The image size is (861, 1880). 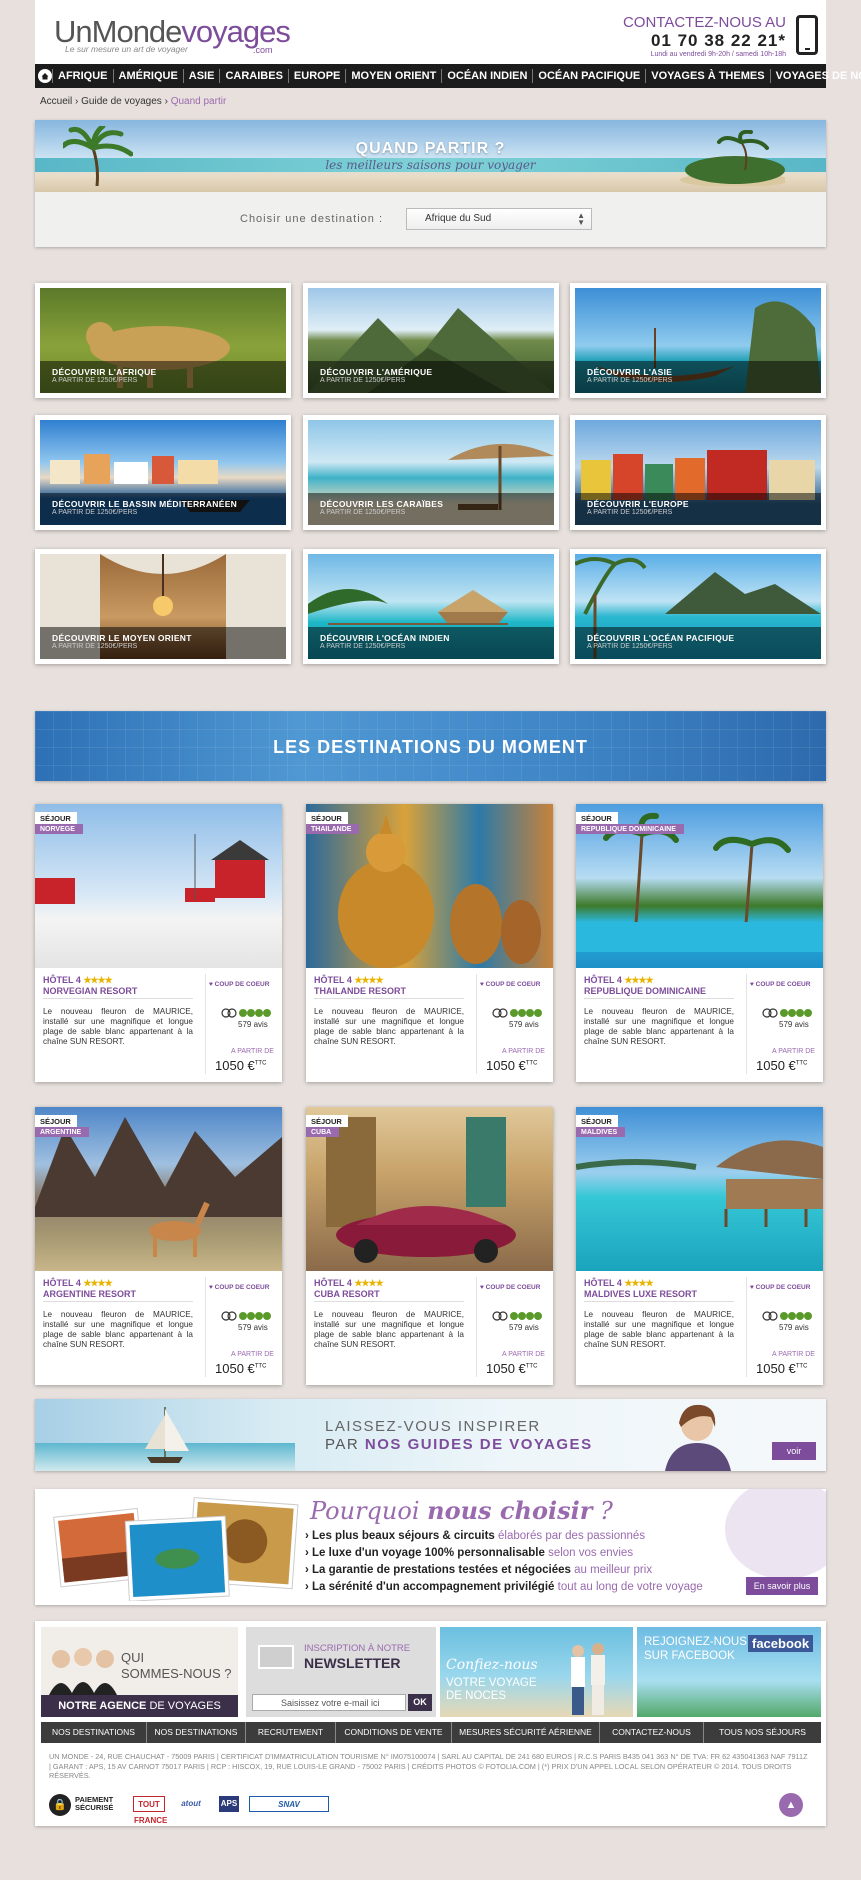 What do you see at coordinates (486, 76) in the screenshot?
I see `nav-item-ocean-indien: OCÉAN INDIEN` at bounding box center [486, 76].